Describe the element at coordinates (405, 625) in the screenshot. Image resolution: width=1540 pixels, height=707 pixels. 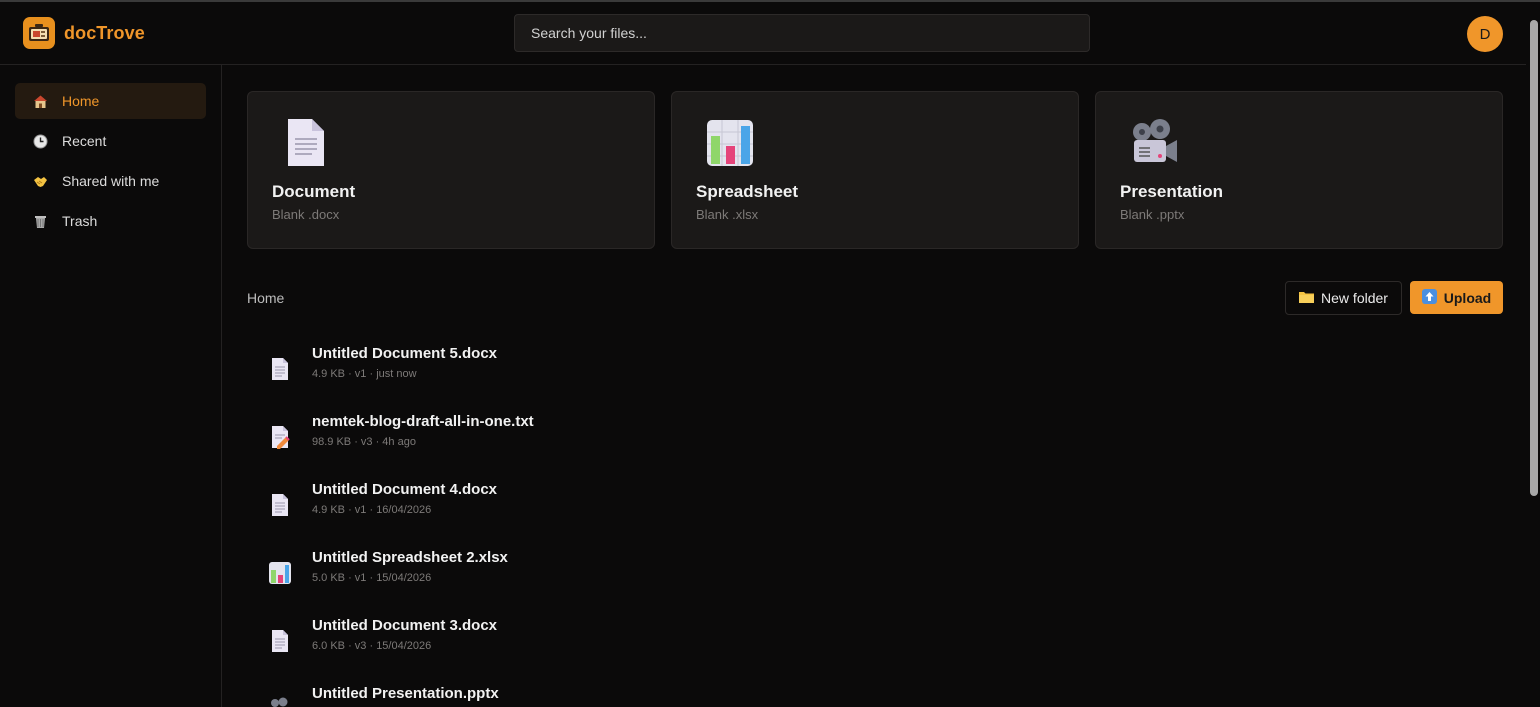
I see `file-name: Untitled Document 3.docx` at that location.